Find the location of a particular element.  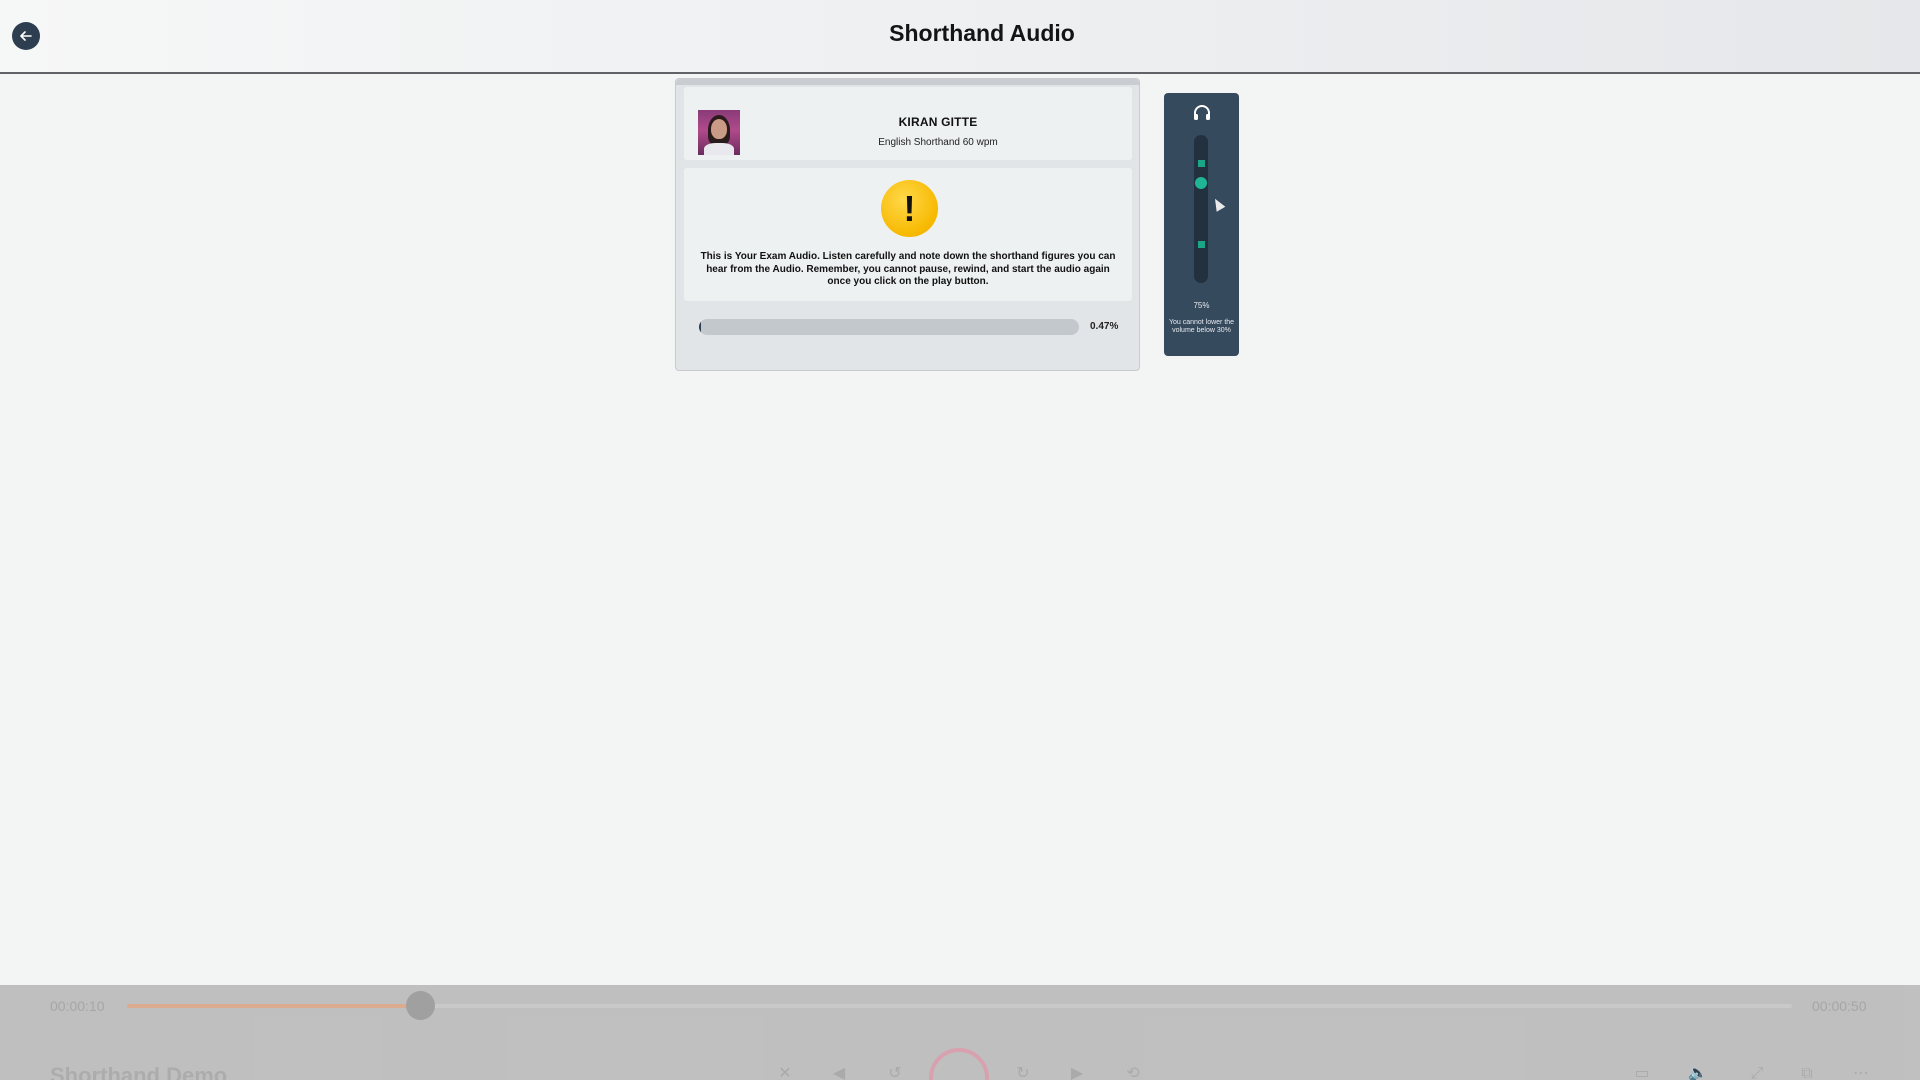

next-icon: ▶ is located at coordinates (1077, 1073).